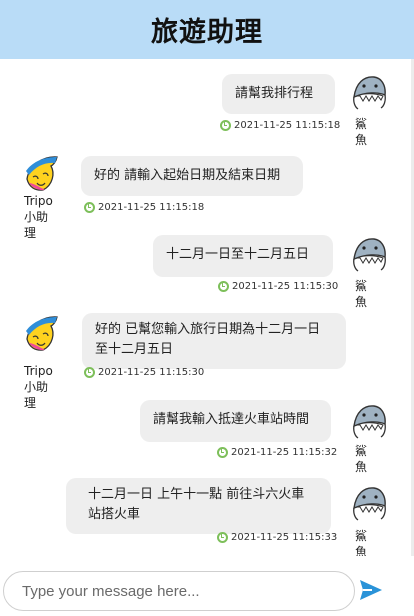  I want to click on message-text: 請幫我輸入抵達火車站時間, so click(231, 419).